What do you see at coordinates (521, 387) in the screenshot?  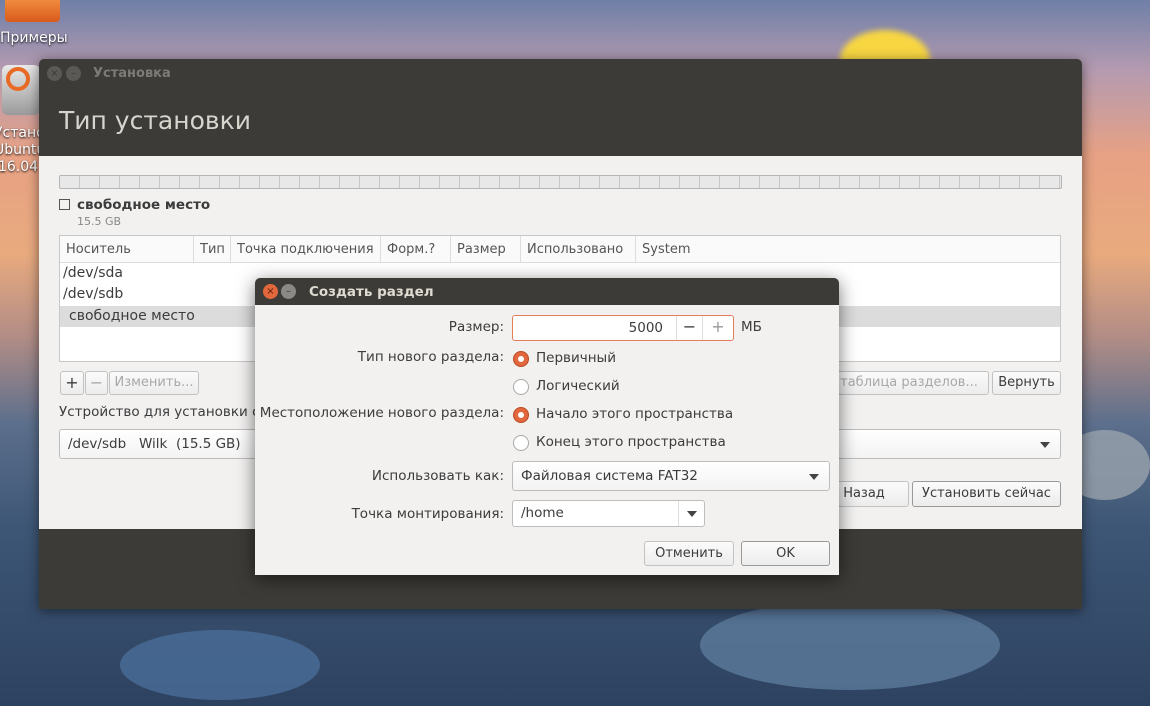 I see `radio-logical` at bounding box center [521, 387].